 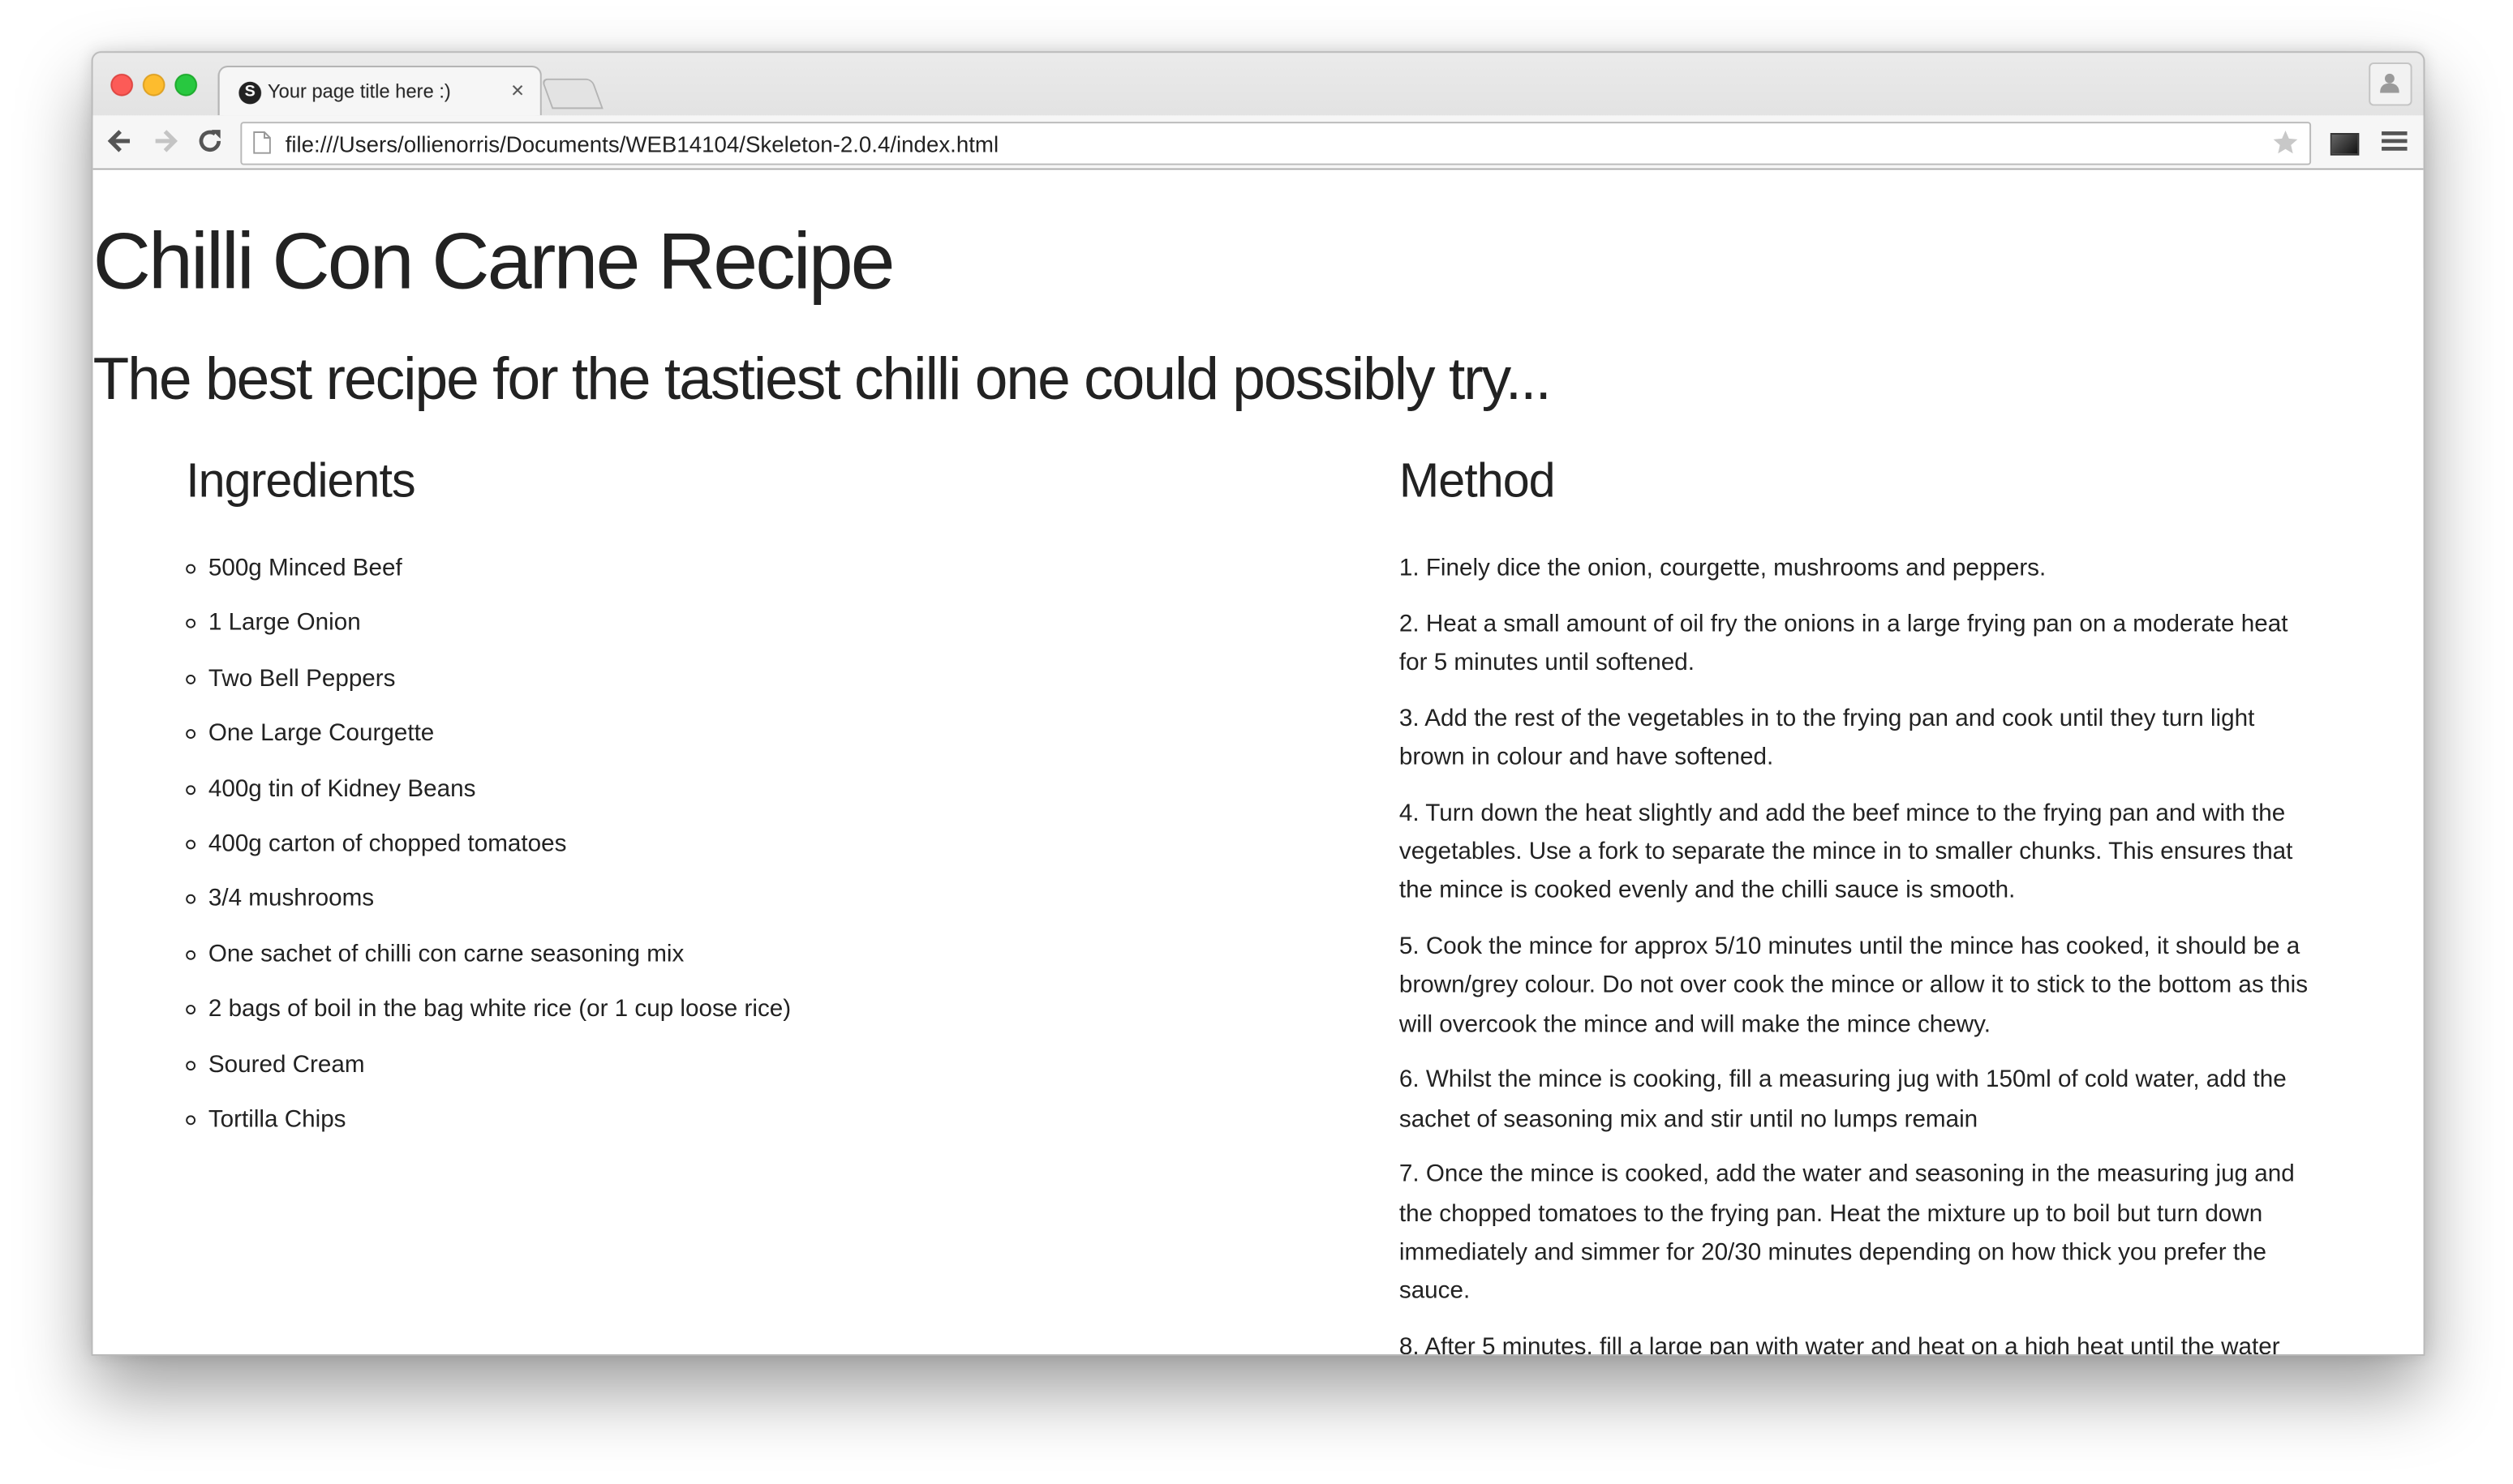 What do you see at coordinates (747, 734) in the screenshot?
I see `list-item: One Large Courgette` at bounding box center [747, 734].